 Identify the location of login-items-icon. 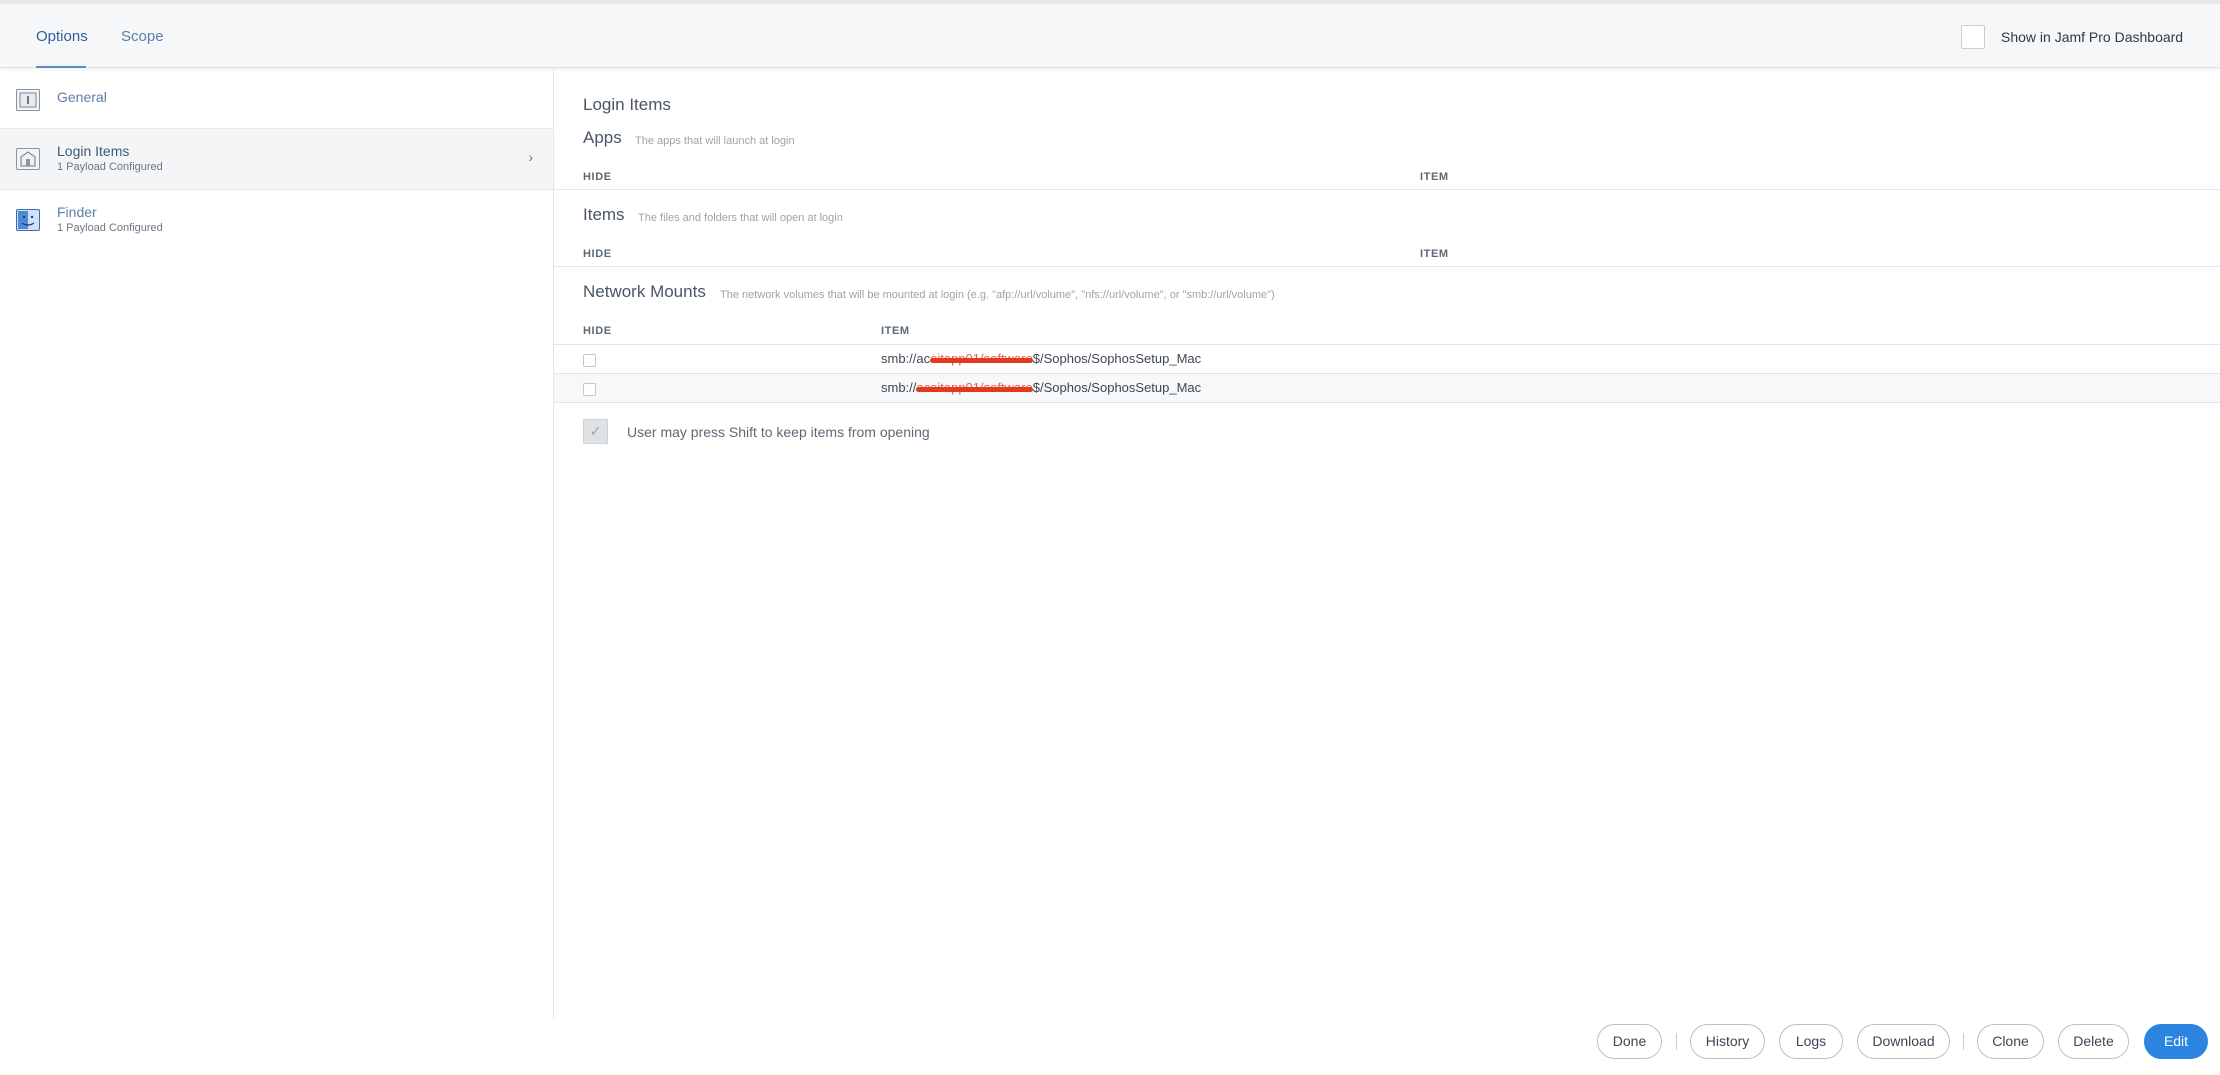
(28, 159).